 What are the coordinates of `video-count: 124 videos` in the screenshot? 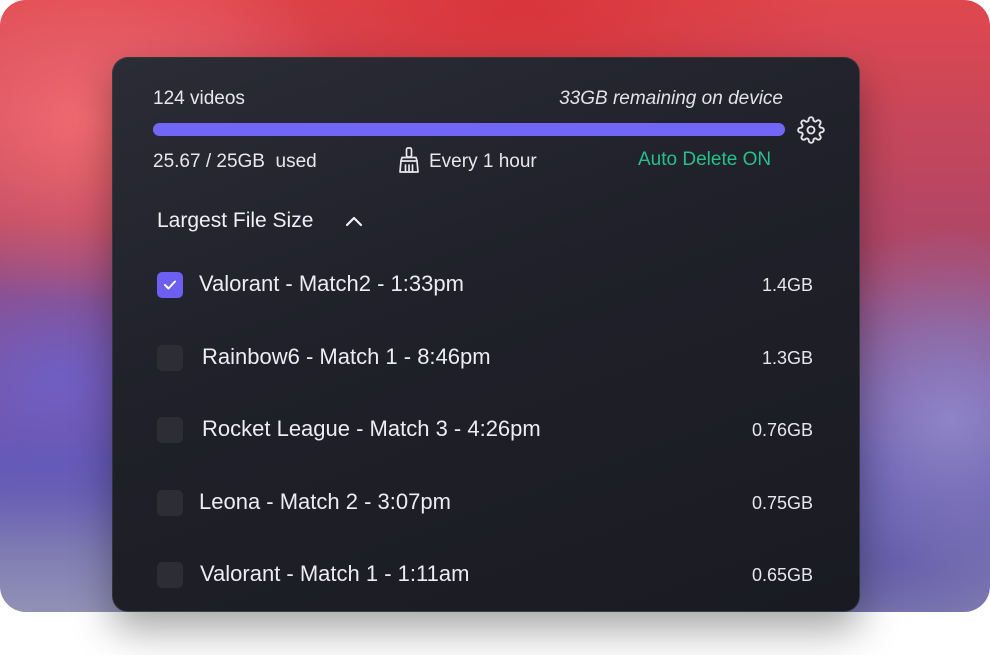 It's located at (199, 98).